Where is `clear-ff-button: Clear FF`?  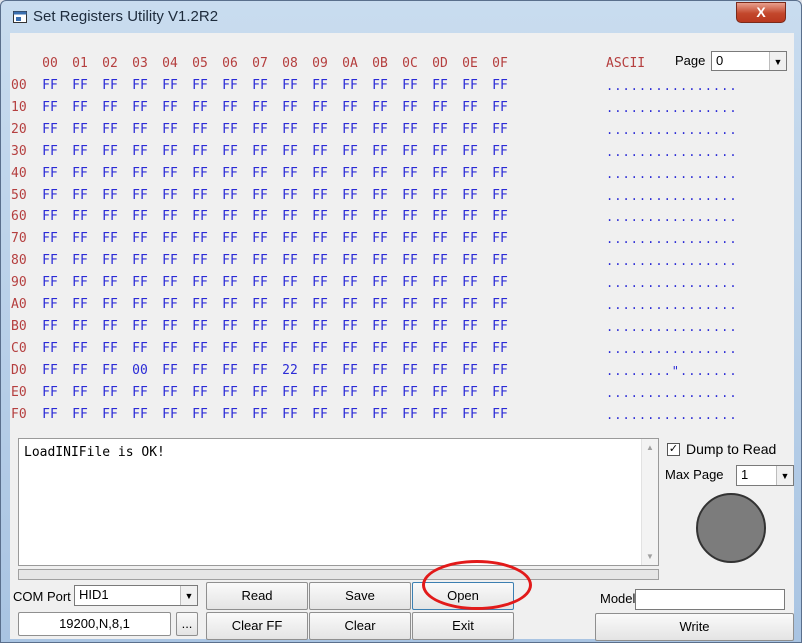 clear-ff-button: Clear FF is located at coordinates (257, 626).